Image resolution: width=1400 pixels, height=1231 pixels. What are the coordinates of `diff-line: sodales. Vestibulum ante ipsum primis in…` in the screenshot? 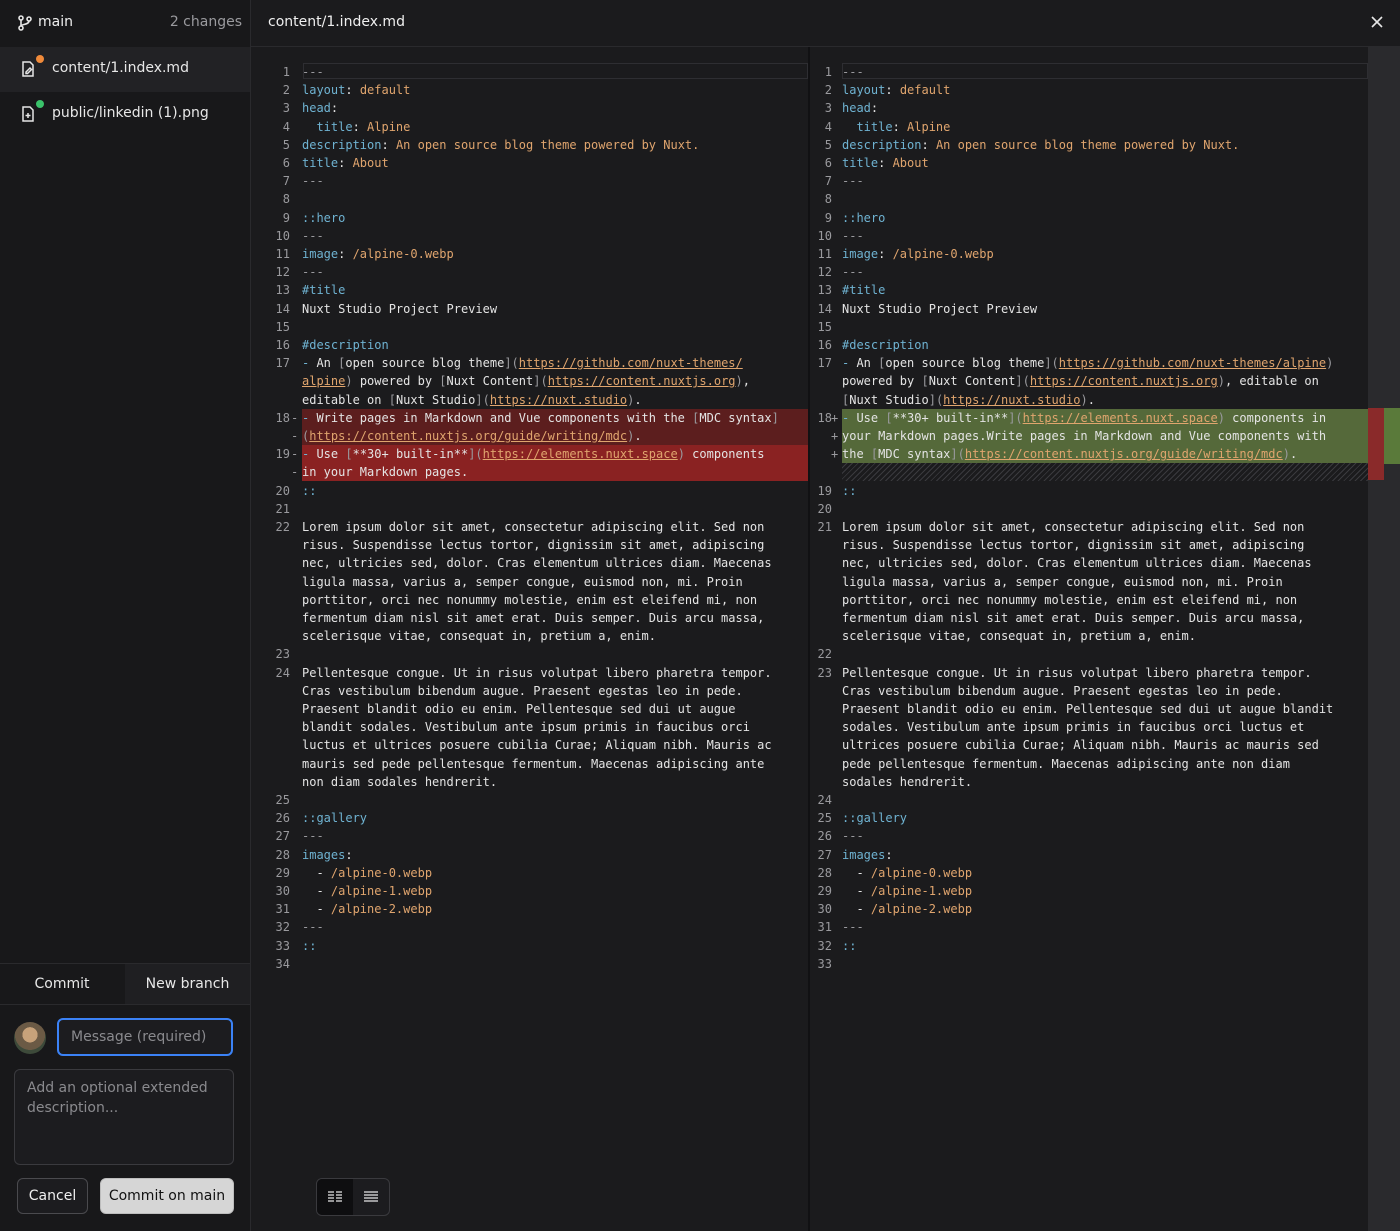 It's located at (1089, 727).